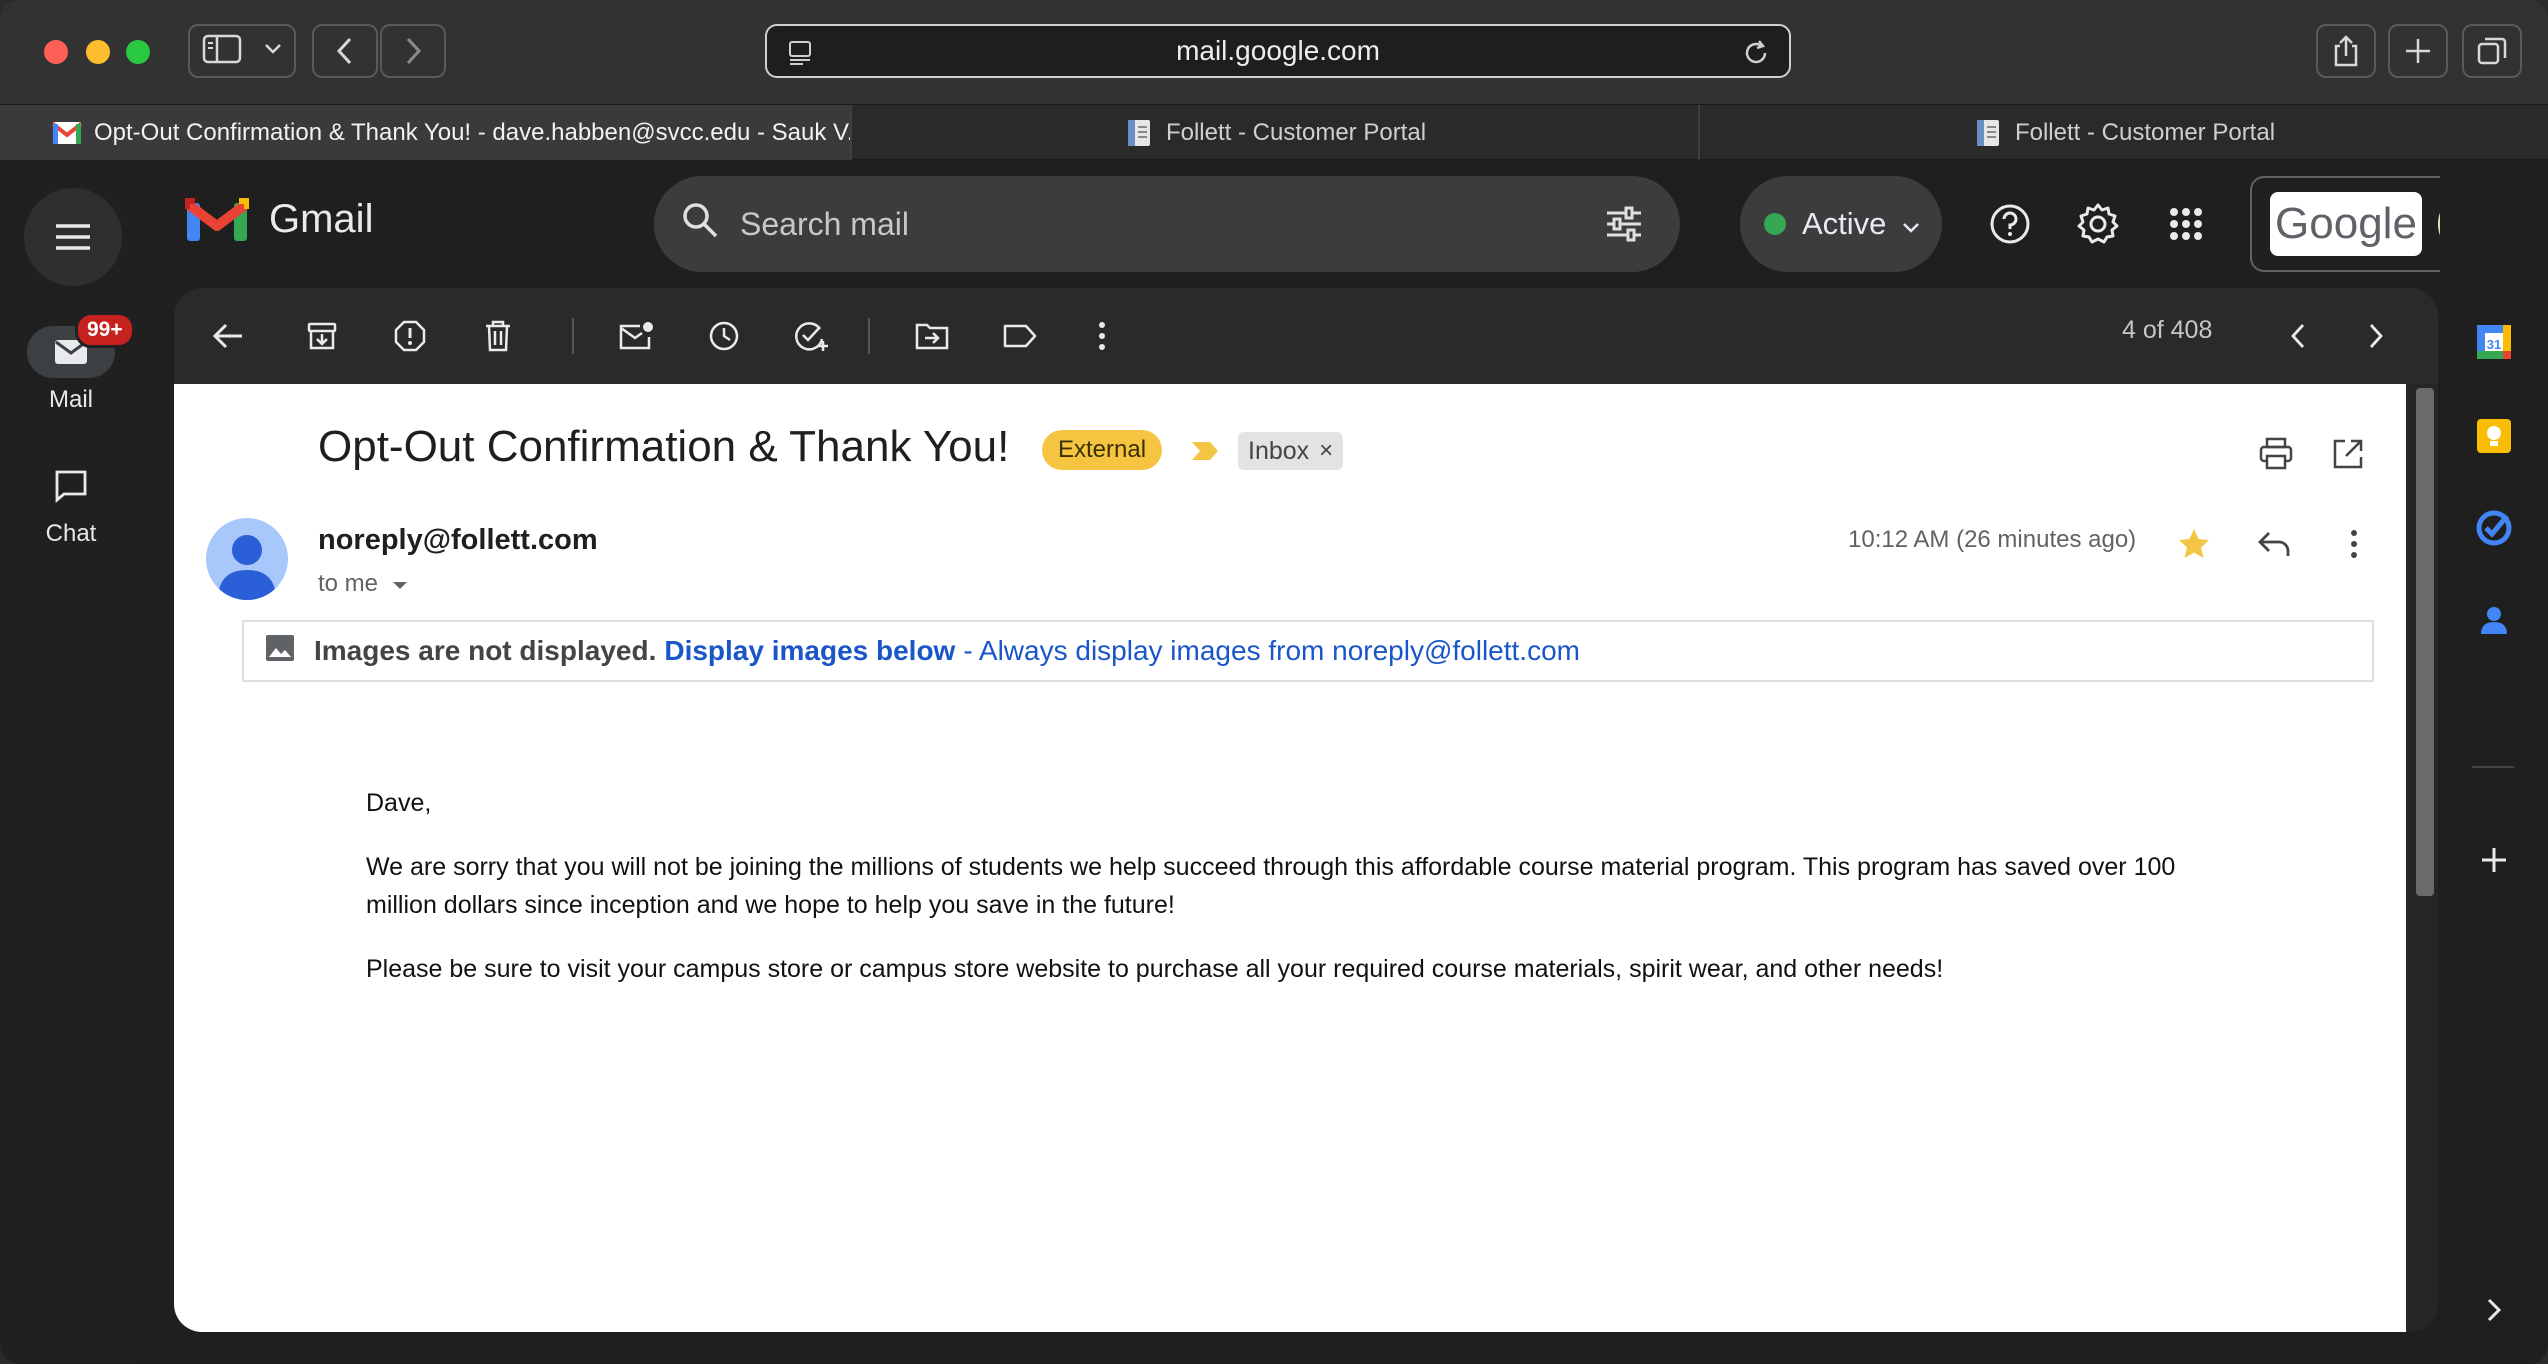 The width and height of the screenshot is (2548, 1364). I want to click on more-vert-icon, so click(2354, 544).